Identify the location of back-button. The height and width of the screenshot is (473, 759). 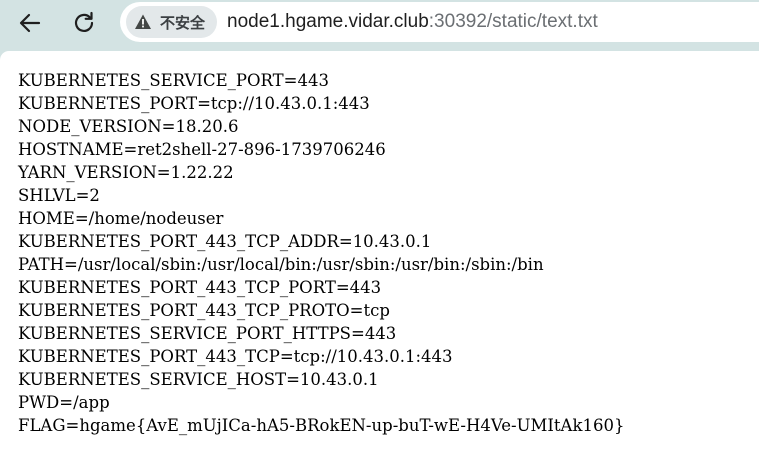
(30, 23).